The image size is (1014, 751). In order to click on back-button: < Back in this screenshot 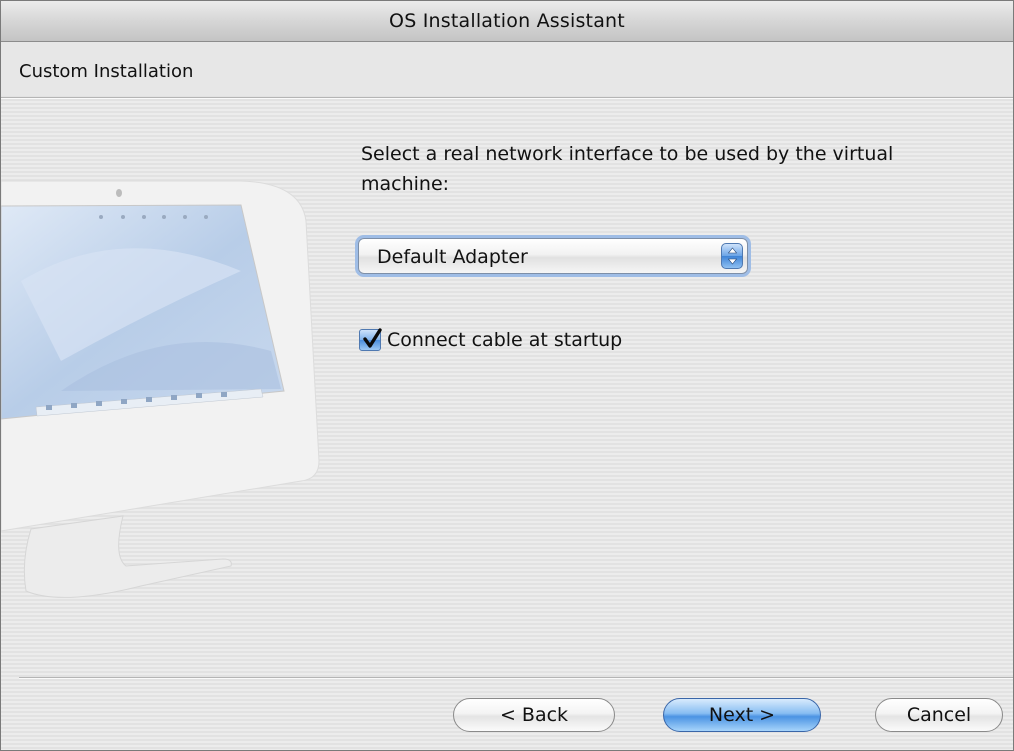, I will do `click(534, 715)`.